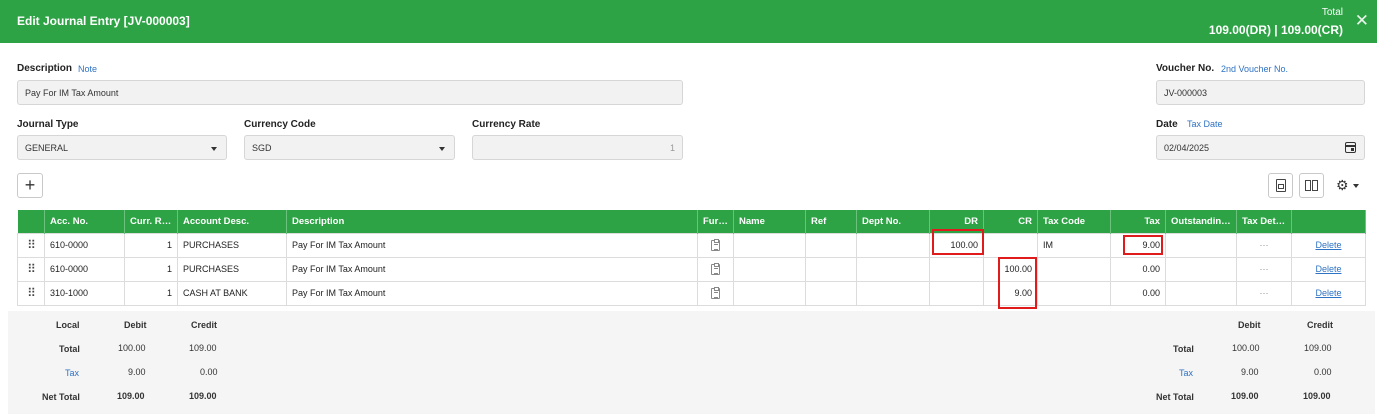 Image resolution: width=1377 pixels, height=414 pixels. I want to click on cell-cr: 9.00, so click(1010, 293).